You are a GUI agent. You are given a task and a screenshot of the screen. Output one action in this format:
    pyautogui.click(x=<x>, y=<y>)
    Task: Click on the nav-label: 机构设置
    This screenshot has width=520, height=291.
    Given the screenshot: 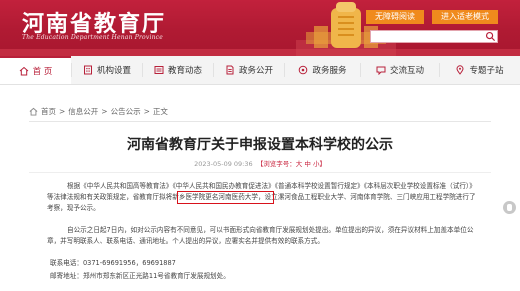 What is the action you would take?
    pyautogui.click(x=113, y=71)
    